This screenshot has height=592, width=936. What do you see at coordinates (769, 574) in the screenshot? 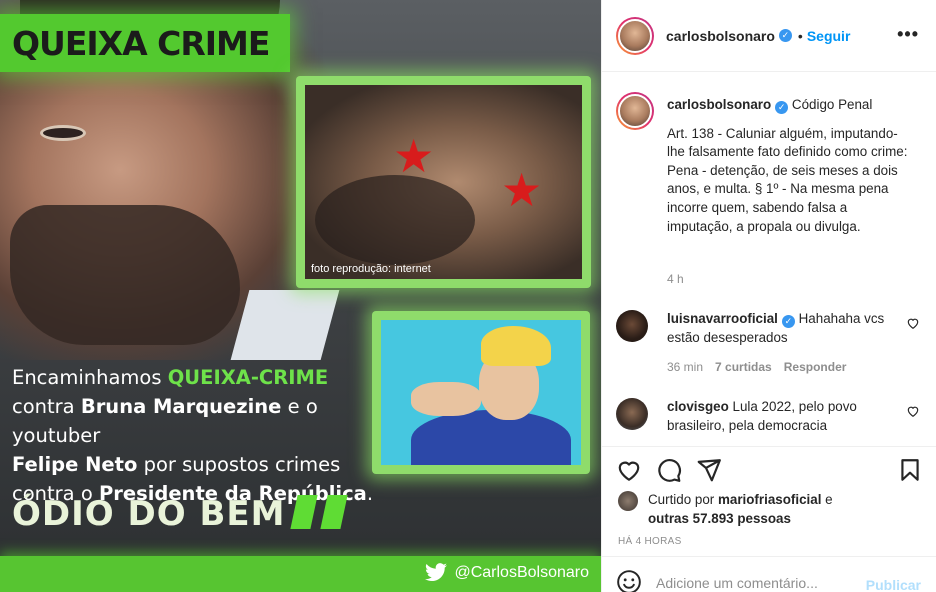
I see `add-comment-bar: Publicar` at bounding box center [769, 574].